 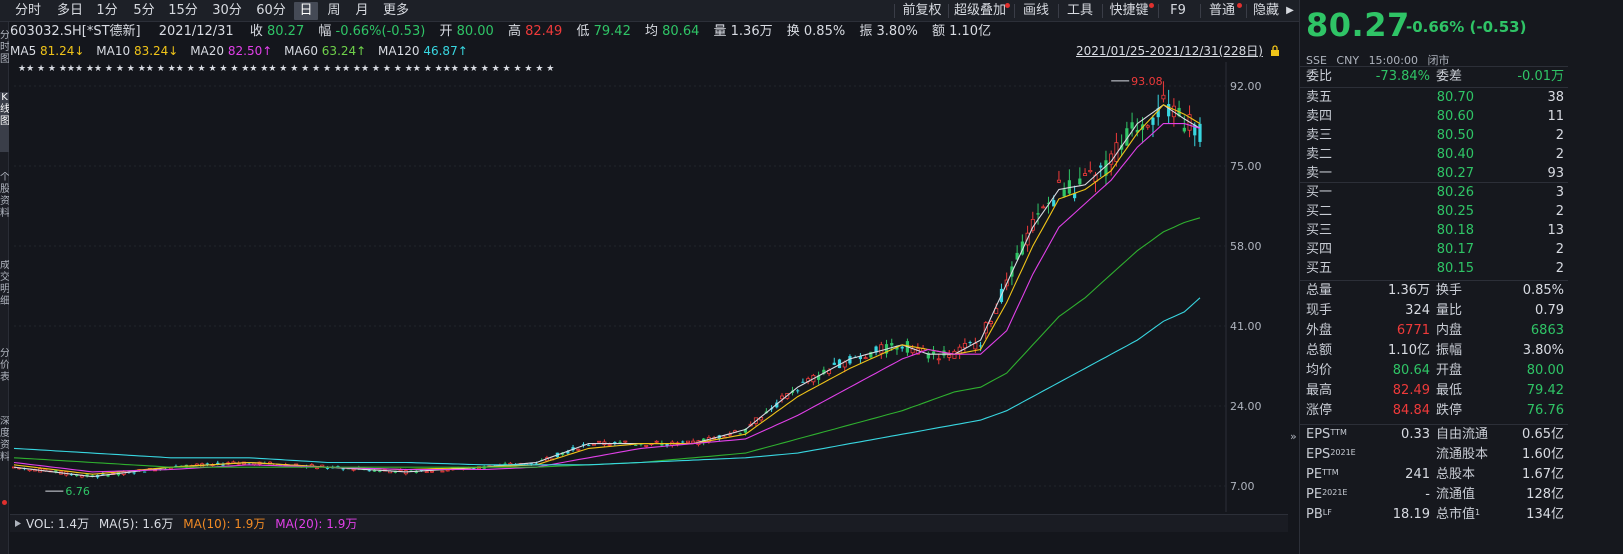 I want to click on ask-price: 80.60, so click(x=1455, y=116).